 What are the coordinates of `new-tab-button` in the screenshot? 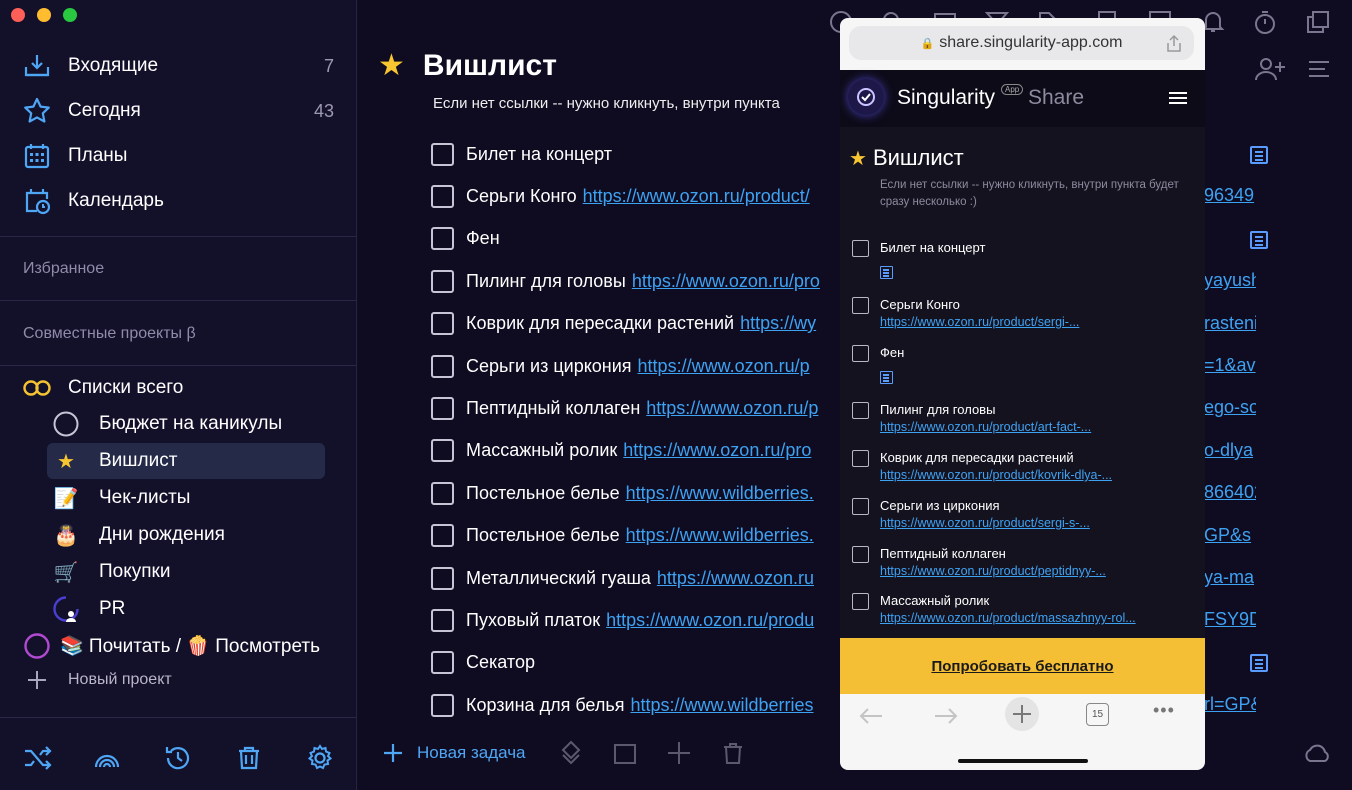 It's located at (1022, 714).